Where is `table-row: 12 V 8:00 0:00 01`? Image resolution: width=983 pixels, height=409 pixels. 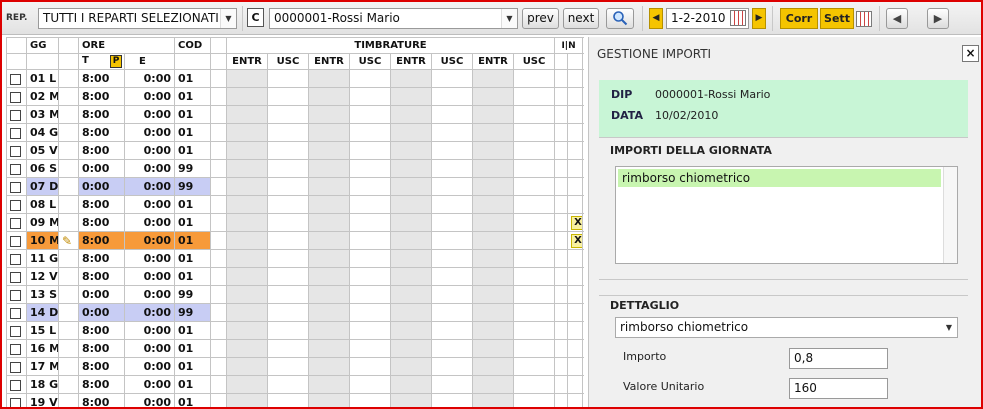
table-row: 12 V 8:00 0:00 01 is located at coordinates (295, 276).